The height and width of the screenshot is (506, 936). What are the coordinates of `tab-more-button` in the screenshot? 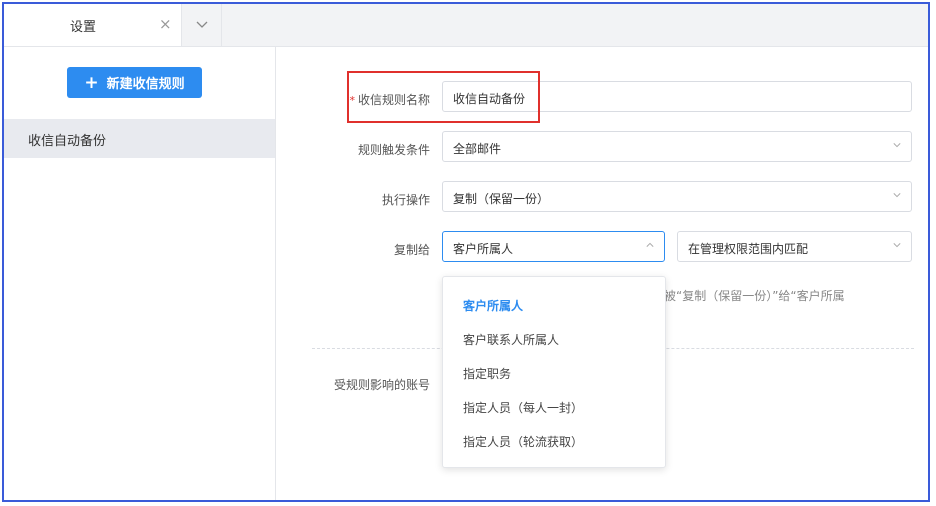 It's located at (202, 25).